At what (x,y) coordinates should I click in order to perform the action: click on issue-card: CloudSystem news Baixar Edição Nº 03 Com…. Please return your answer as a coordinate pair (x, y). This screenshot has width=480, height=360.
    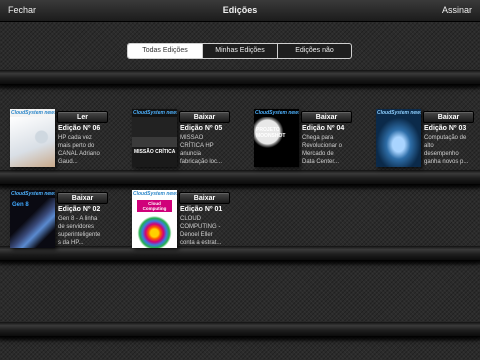
    Looking at the image, I should click on (428, 140).